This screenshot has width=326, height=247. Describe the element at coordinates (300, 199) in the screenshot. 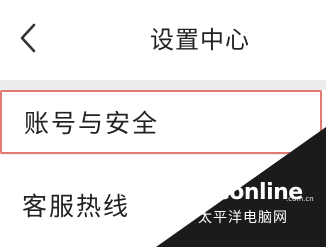

I see `watermark-domain: .com.cn` at that location.